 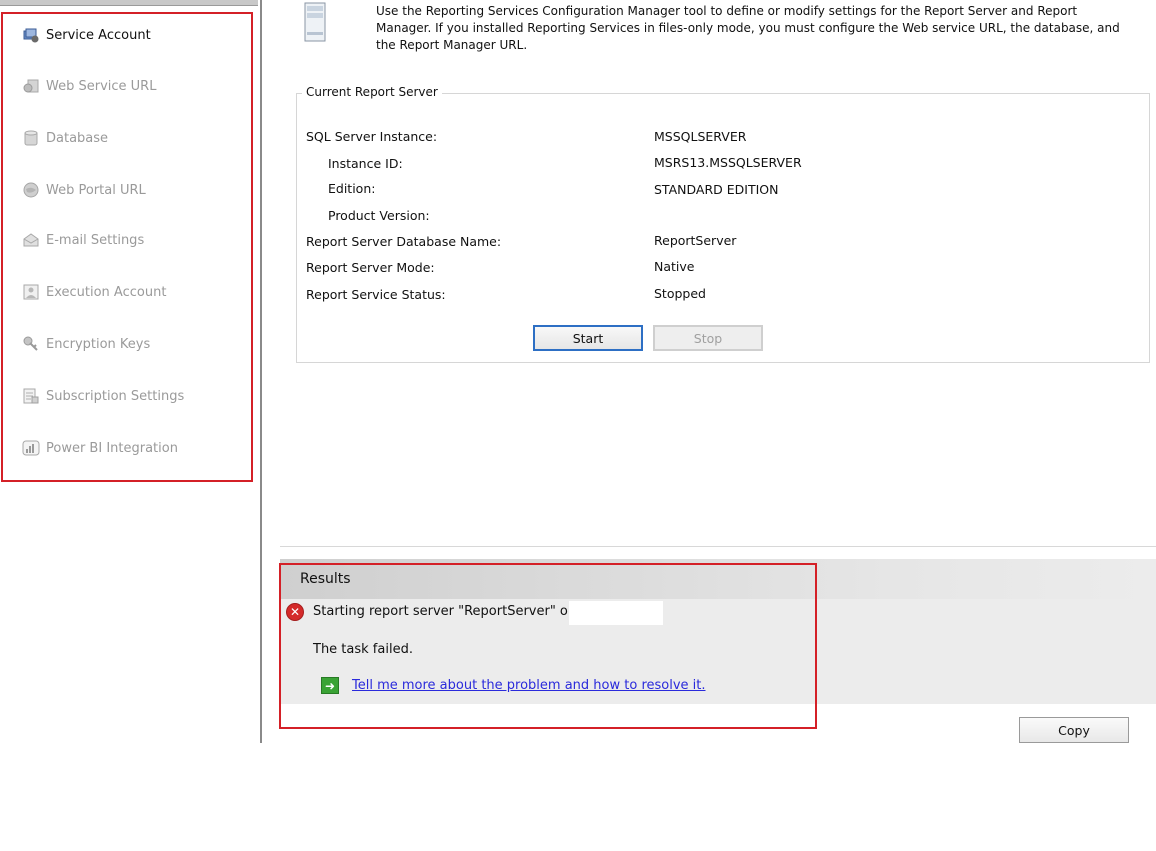 What do you see at coordinates (129, 3) in the screenshot?
I see `sidebar-top-border` at bounding box center [129, 3].